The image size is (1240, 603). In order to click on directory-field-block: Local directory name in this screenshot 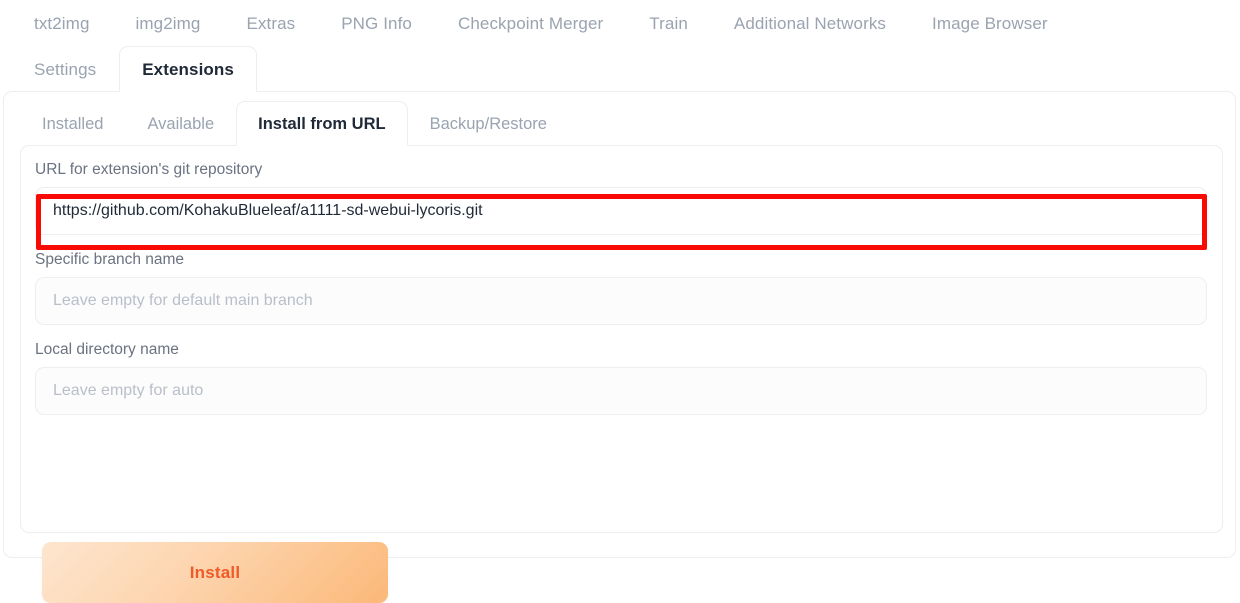, I will do `click(621, 377)`.